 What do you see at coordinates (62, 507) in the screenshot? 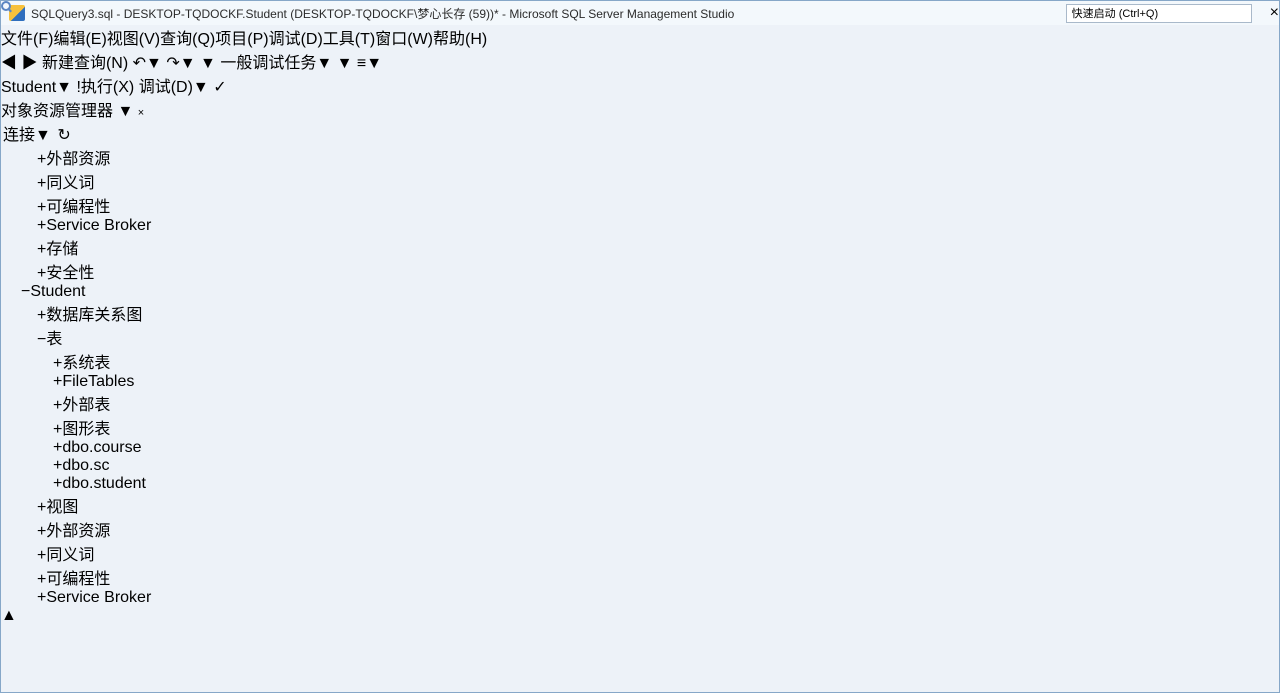
I see `tree-item-label: 视图` at bounding box center [62, 507].